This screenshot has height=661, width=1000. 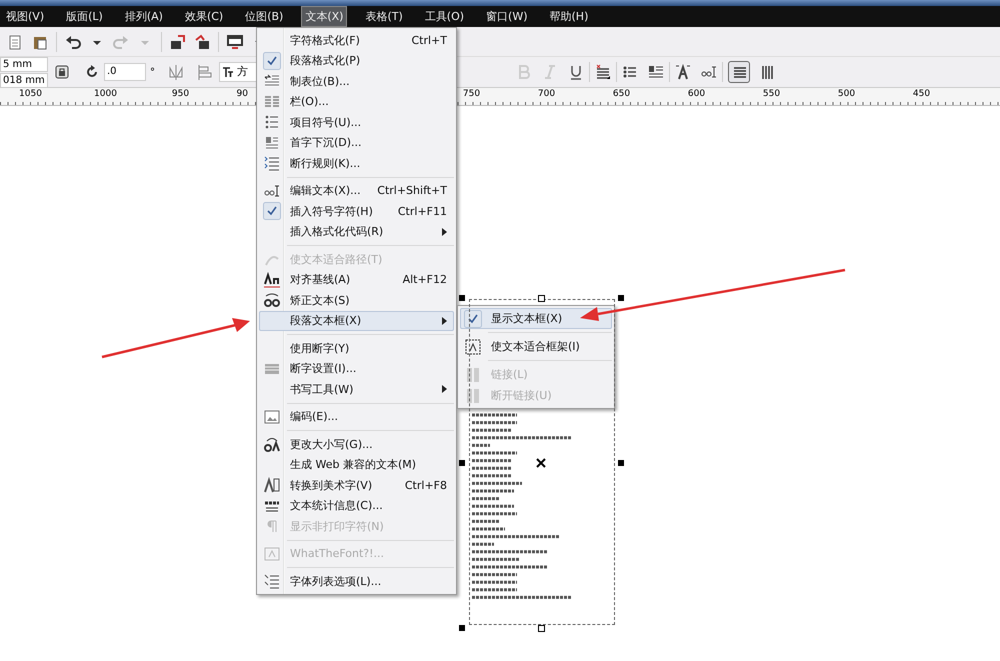 I want to click on menu-bar-item: 帮助(H), so click(x=569, y=16).